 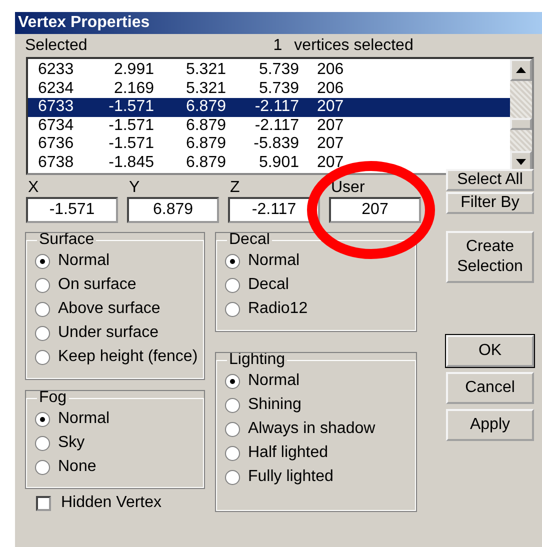 What do you see at coordinates (277, 46) in the screenshot?
I see `selection-count: 1` at bounding box center [277, 46].